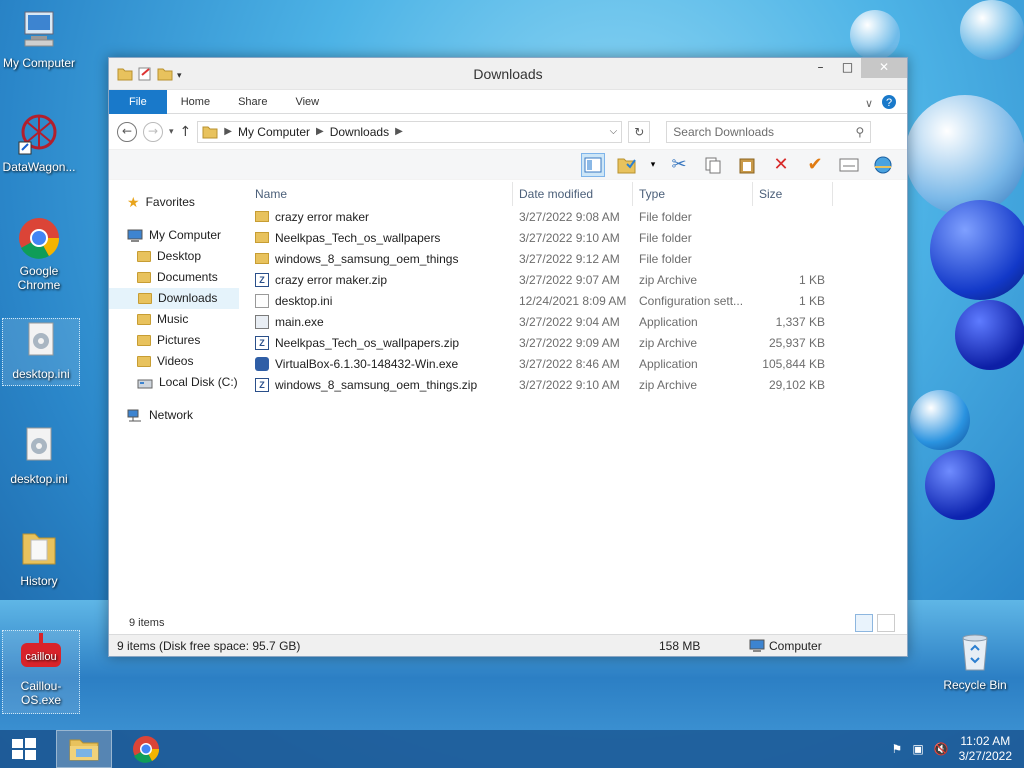  I want to click on file-name-cell: Zwindows_8_samsung_oem_things.zip, so click(381, 384).